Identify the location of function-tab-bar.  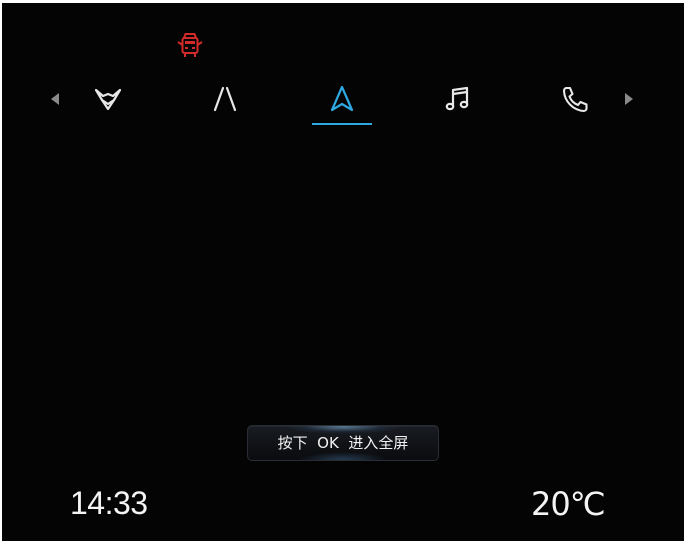
(343, 106).